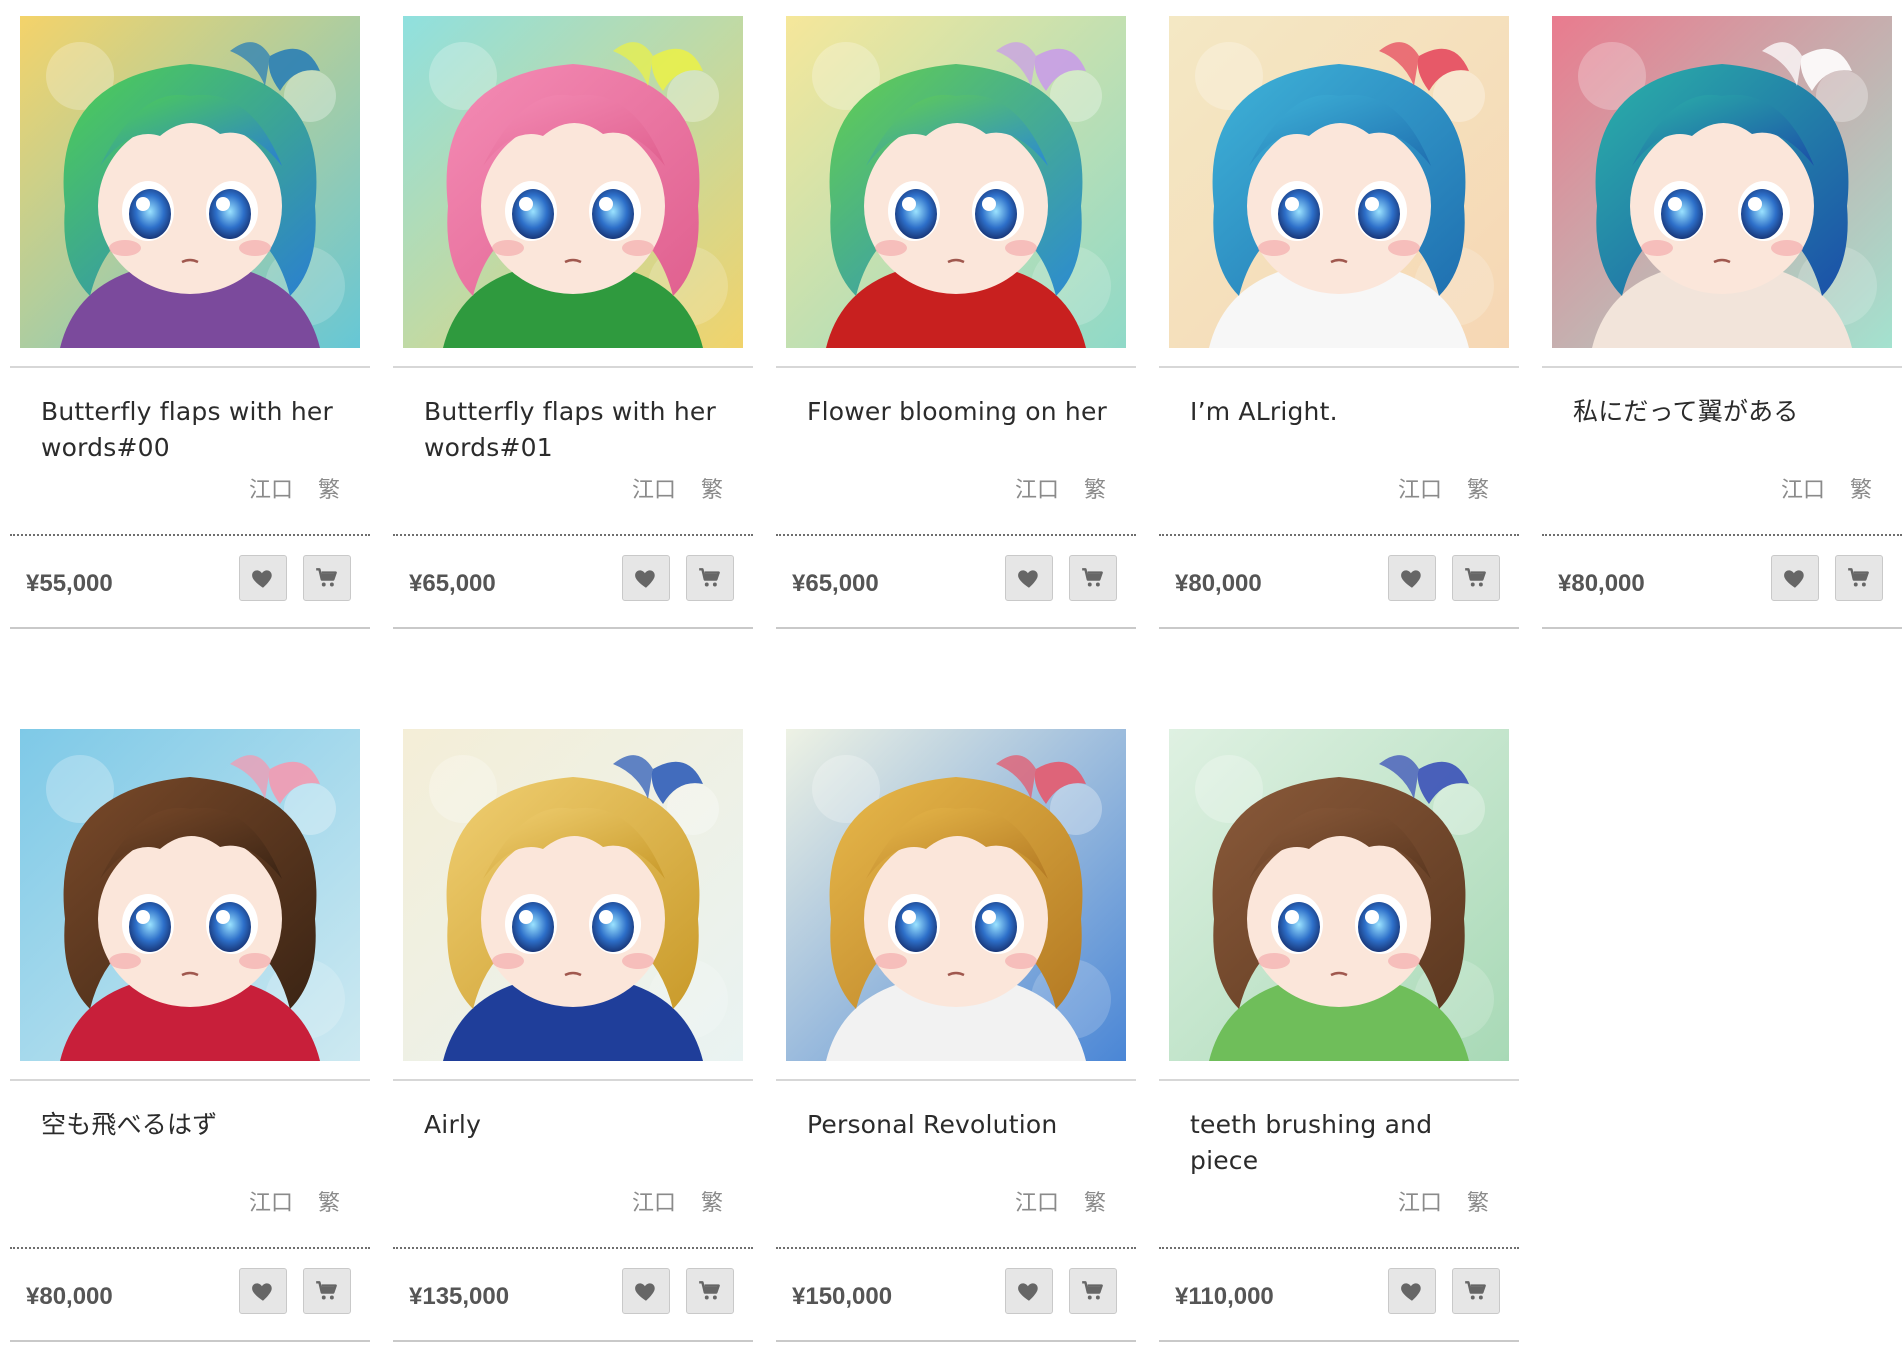  I want to click on artwork-title: Butterfly flaps with her words#00, so click(196, 430).